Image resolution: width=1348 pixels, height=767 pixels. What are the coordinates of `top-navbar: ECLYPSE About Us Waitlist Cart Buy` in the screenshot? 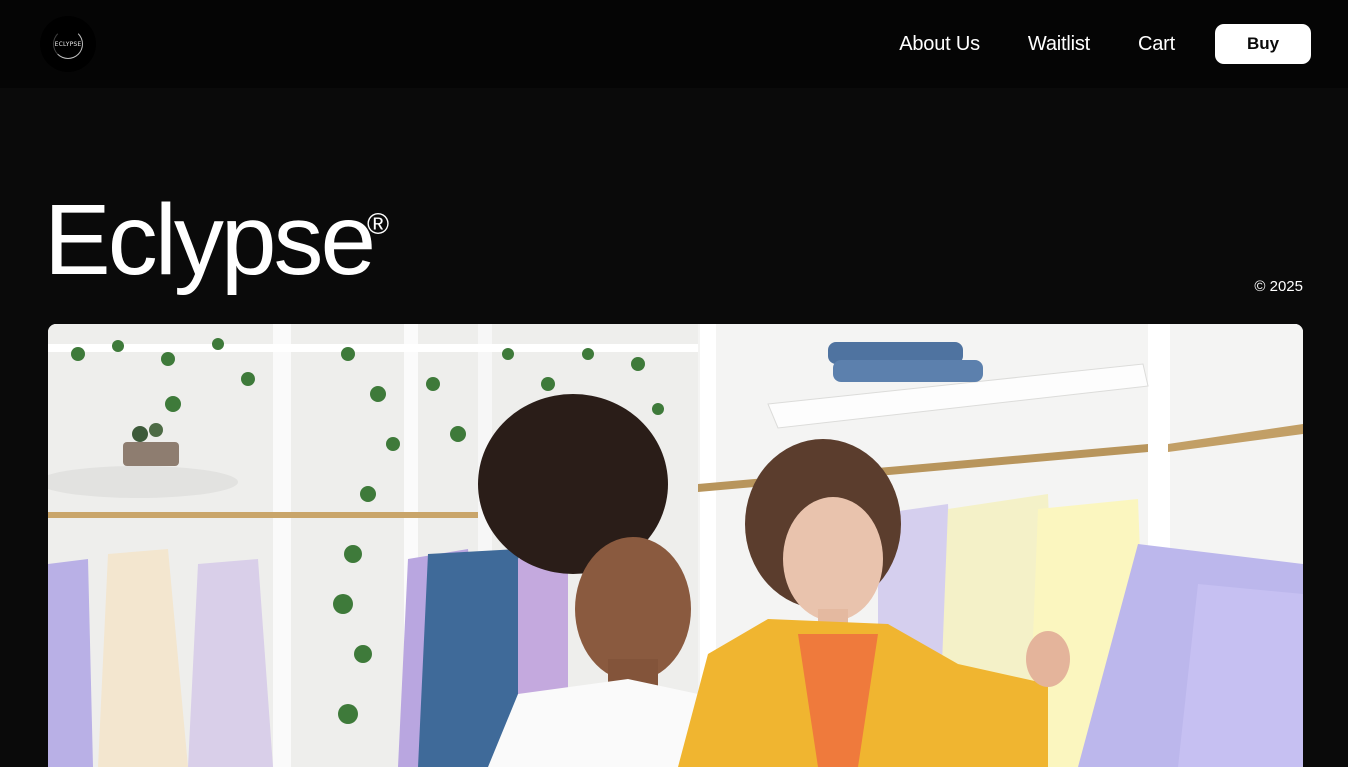 It's located at (674, 44).